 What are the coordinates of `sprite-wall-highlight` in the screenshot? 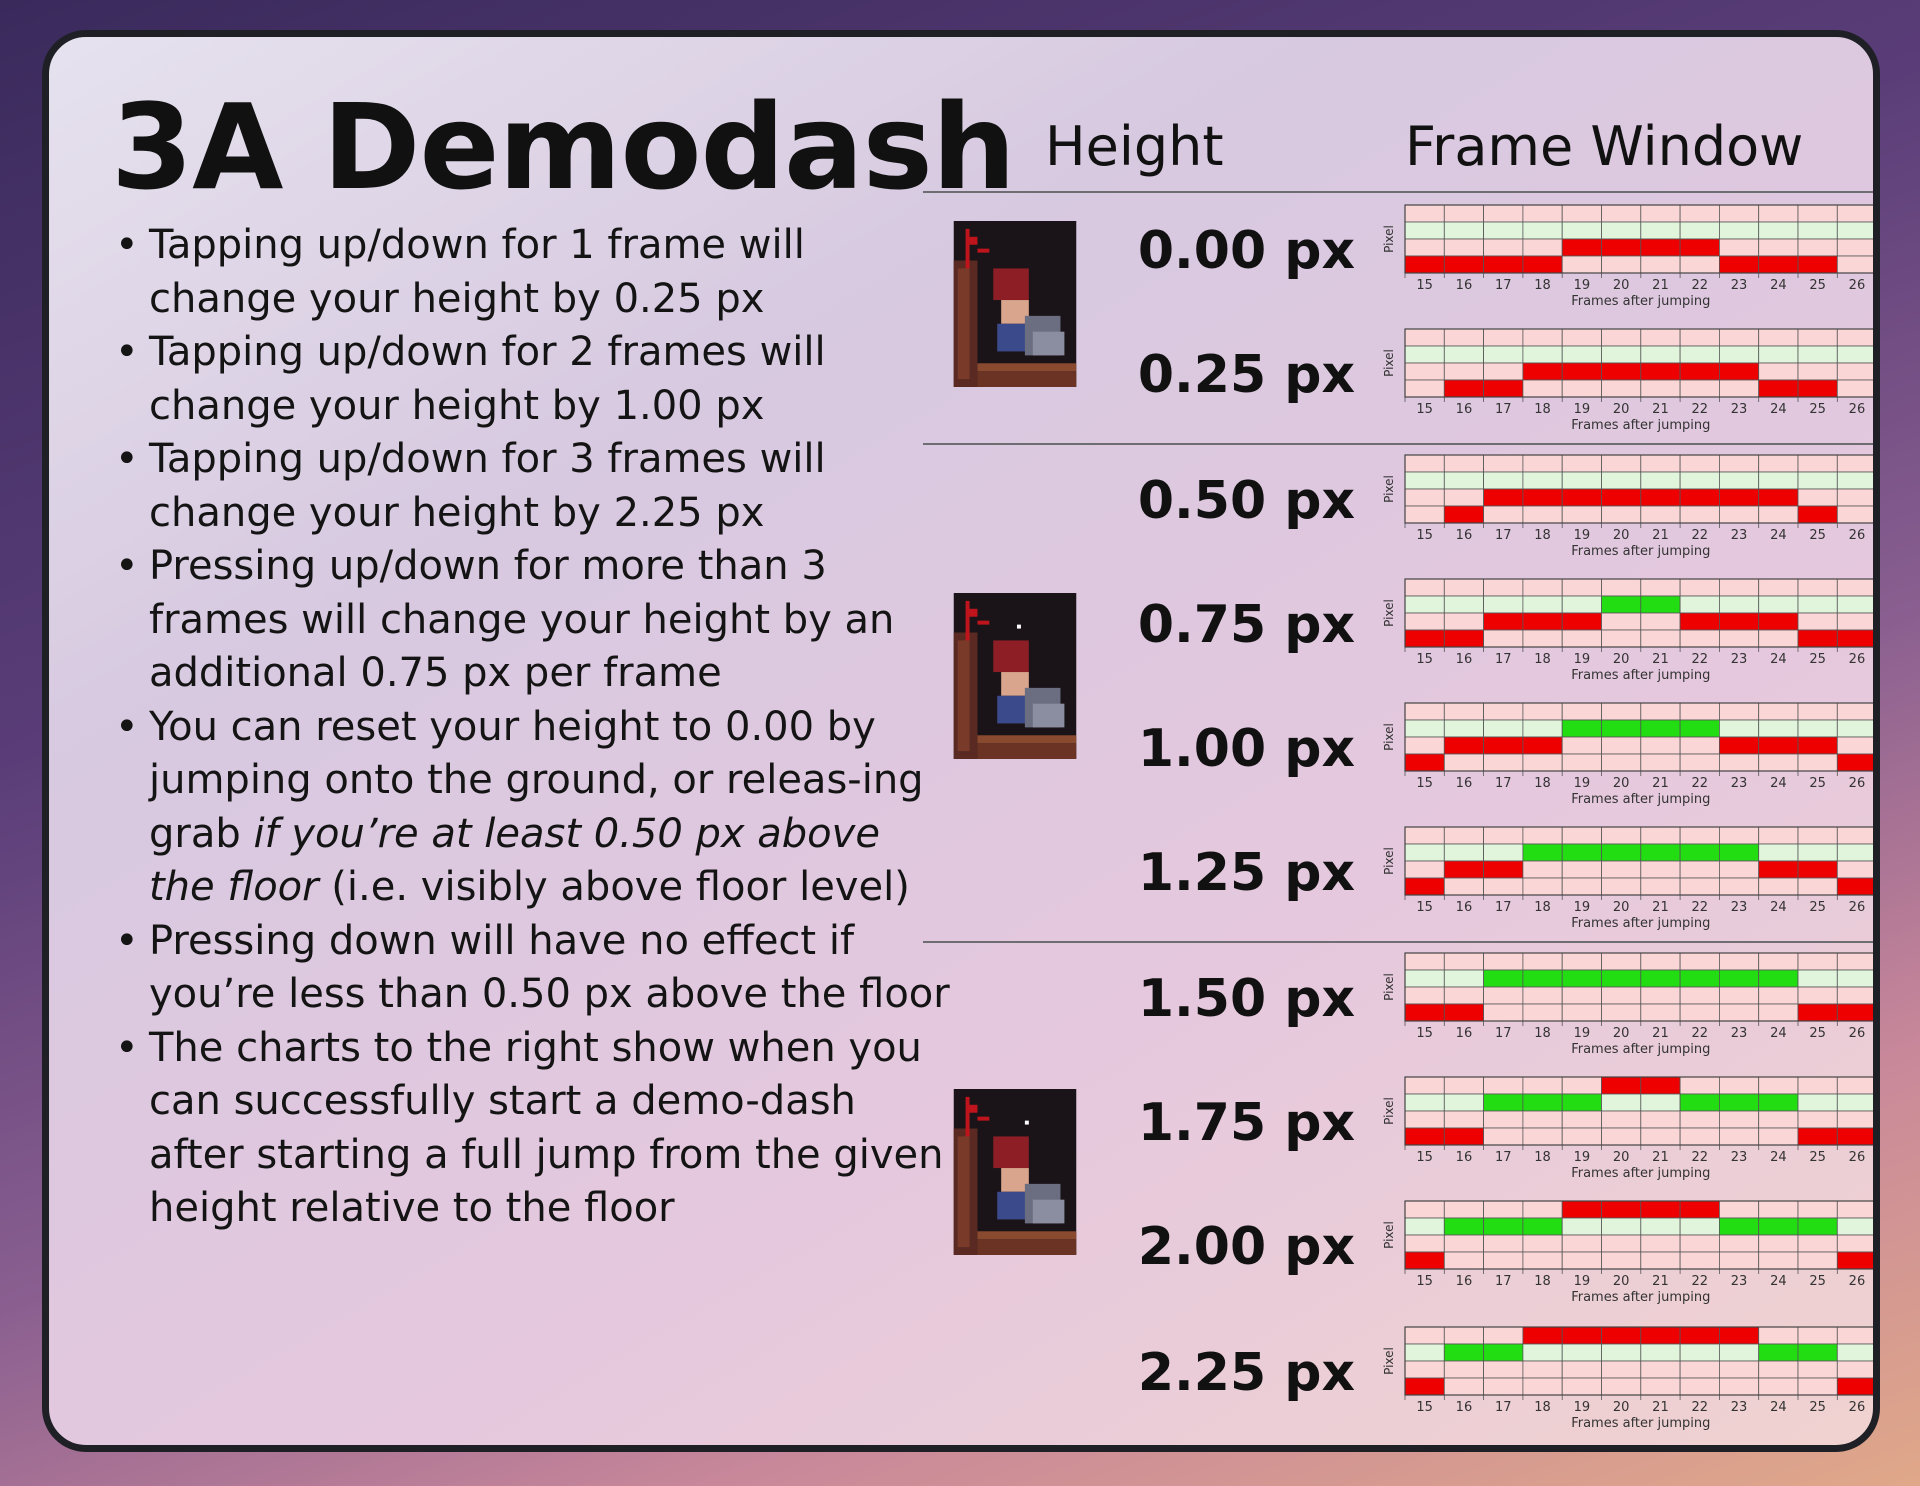 It's located at (963, 324).